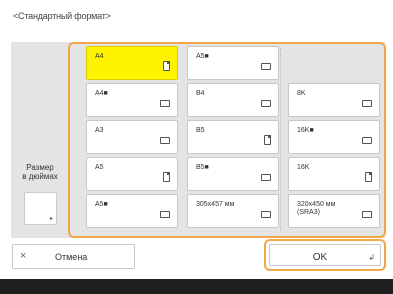 This screenshot has height=294, width=393. I want to click on size-label: B4, so click(200, 93).